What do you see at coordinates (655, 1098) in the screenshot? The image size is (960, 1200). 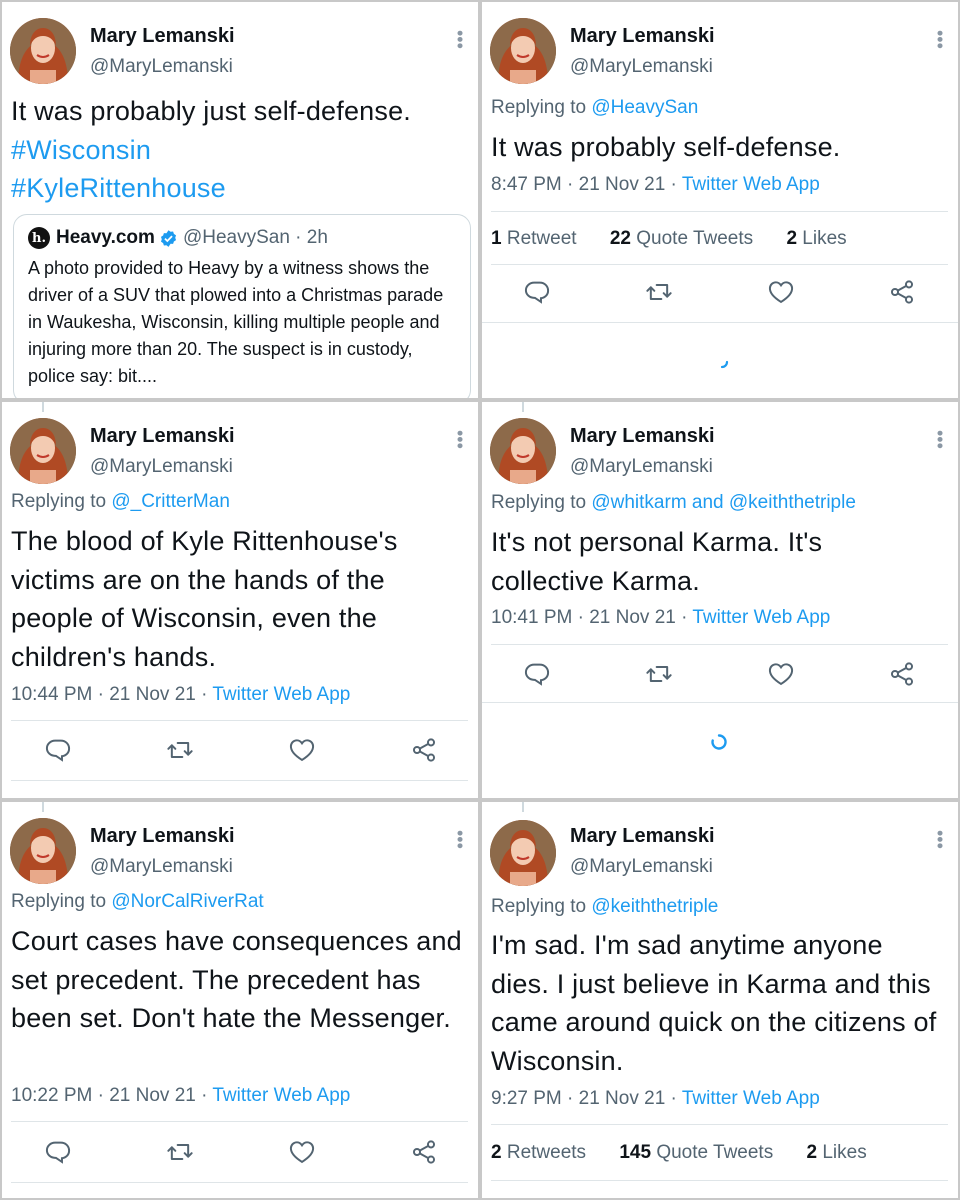 I see `tweet-meta: 9:27 PM · 21 Nov 21 · Twitter Web App` at bounding box center [655, 1098].